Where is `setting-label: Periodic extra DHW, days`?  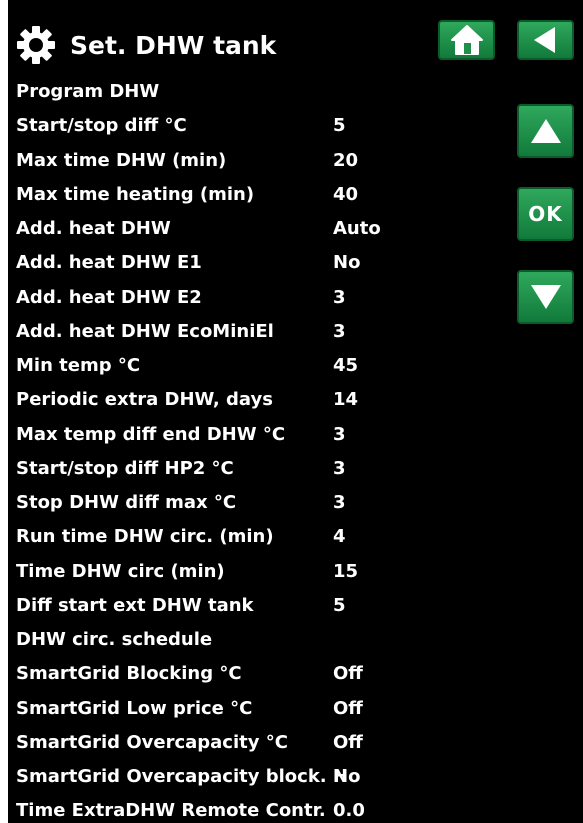 setting-label: Periodic extra DHW, days is located at coordinates (144, 400).